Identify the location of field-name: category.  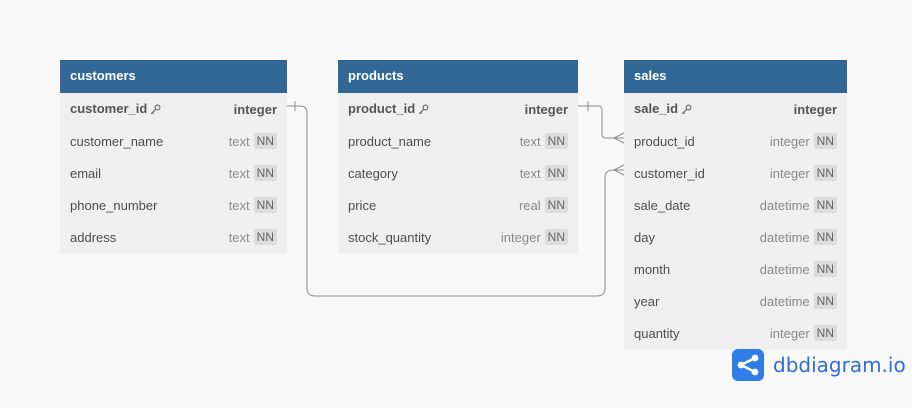
(434, 173).